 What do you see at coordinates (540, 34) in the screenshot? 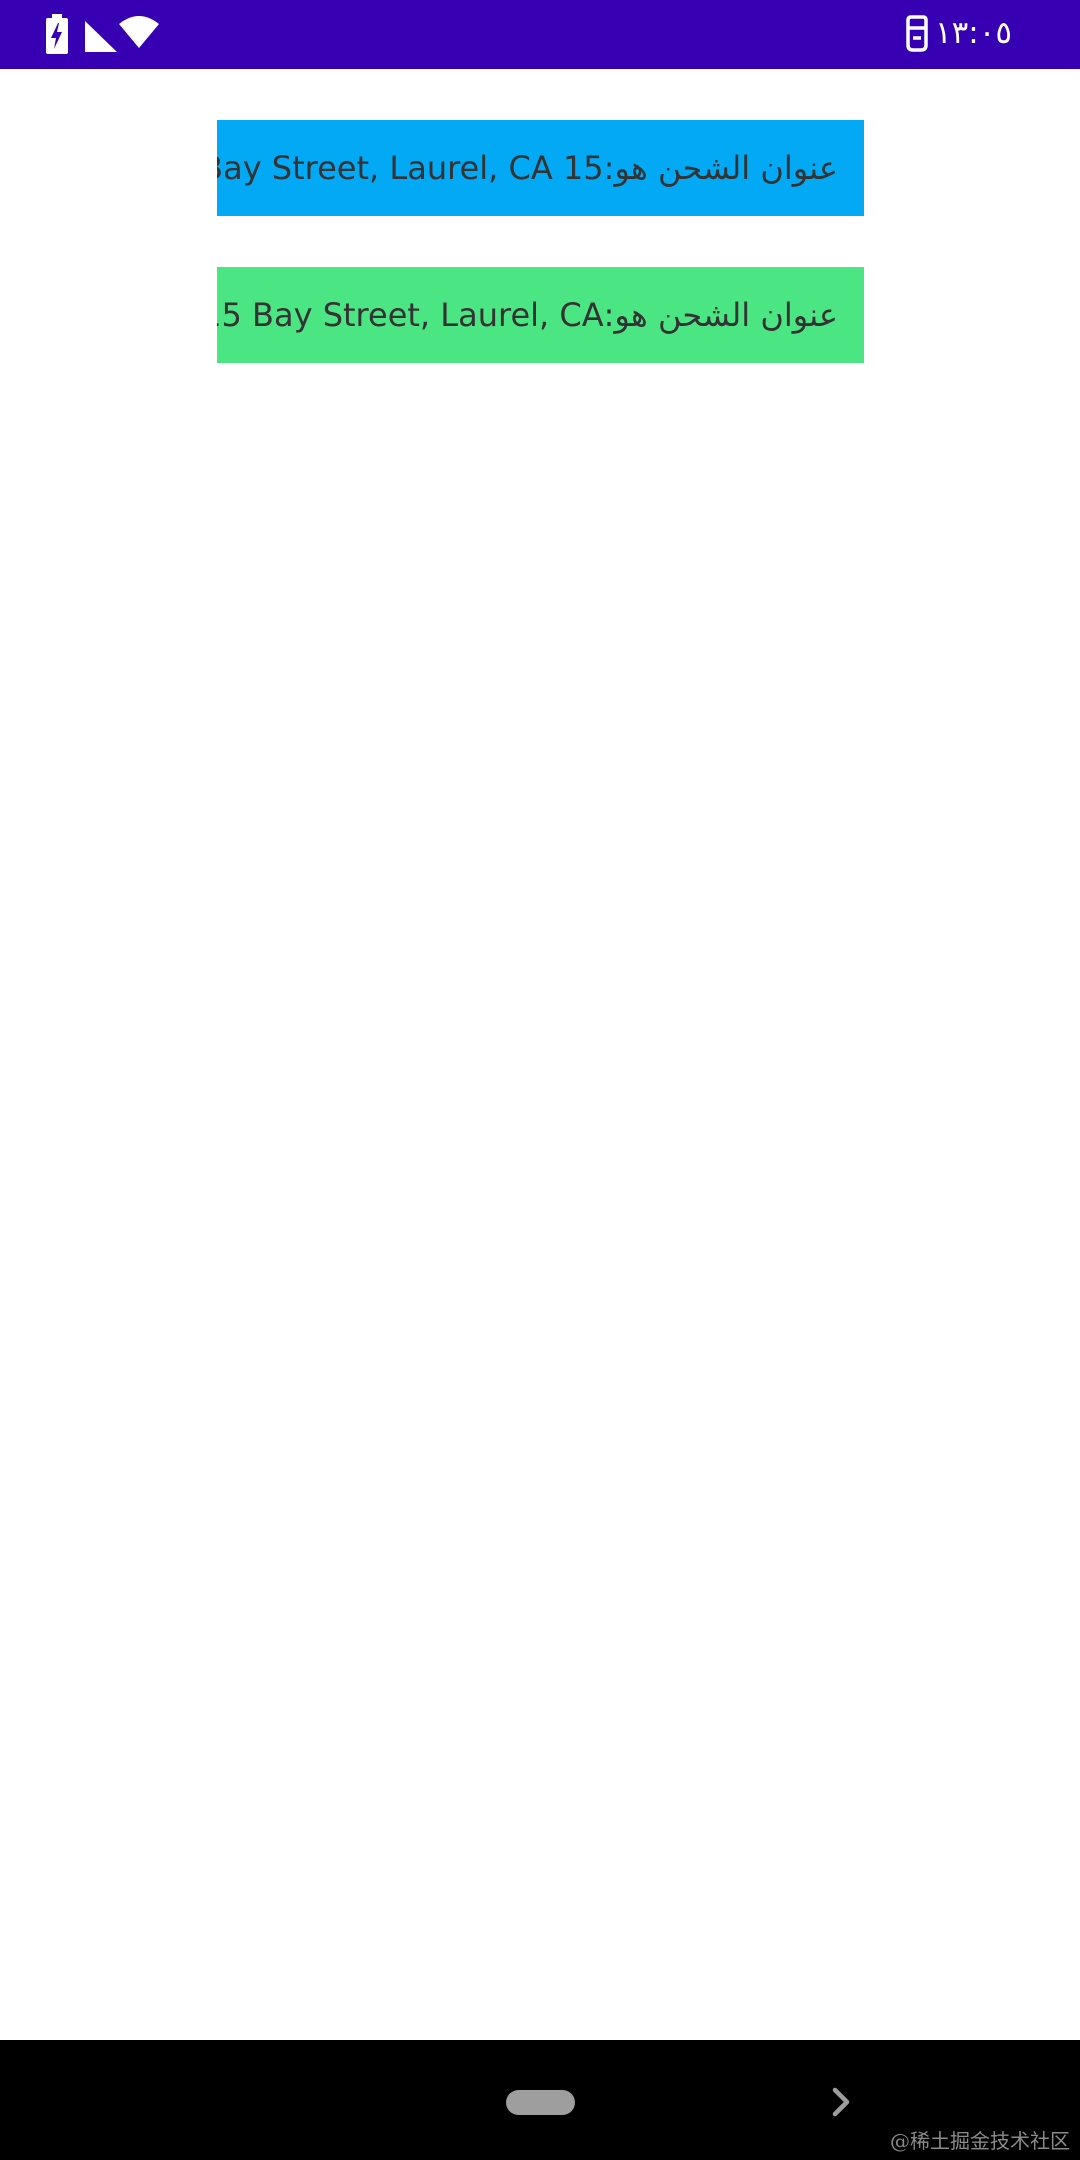
I see `status-bar: ١٣:٠٥` at bounding box center [540, 34].